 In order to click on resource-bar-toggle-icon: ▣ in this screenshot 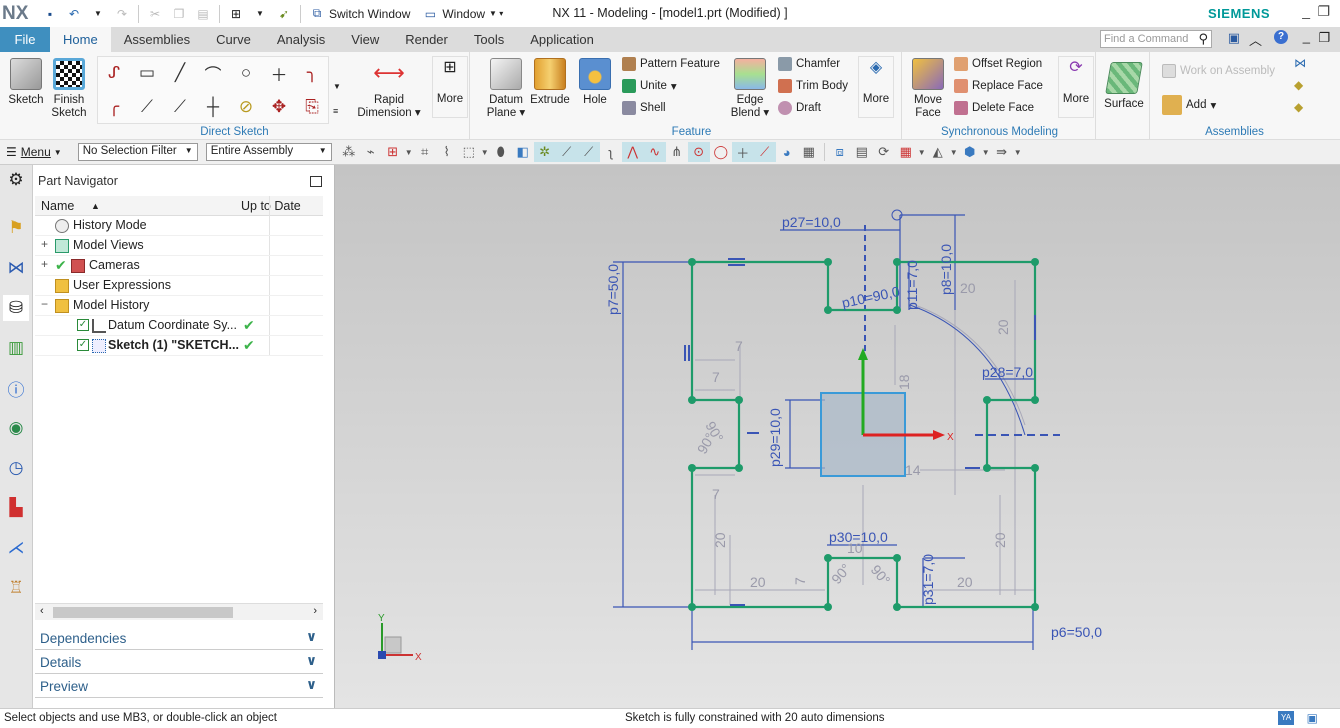, I will do `click(1234, 38)`.